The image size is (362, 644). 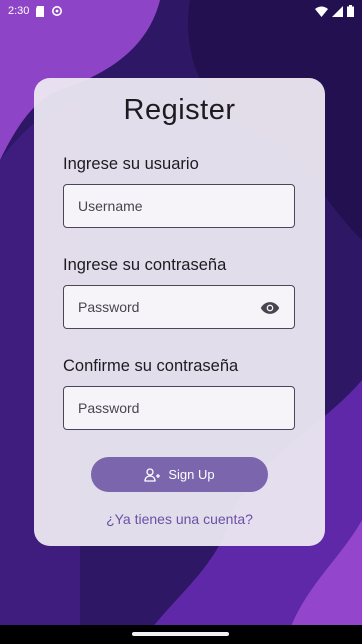 What do you see at coordinates (179, 307) in the screenshot?
I see `password-field` at bounding box center [179, 307].